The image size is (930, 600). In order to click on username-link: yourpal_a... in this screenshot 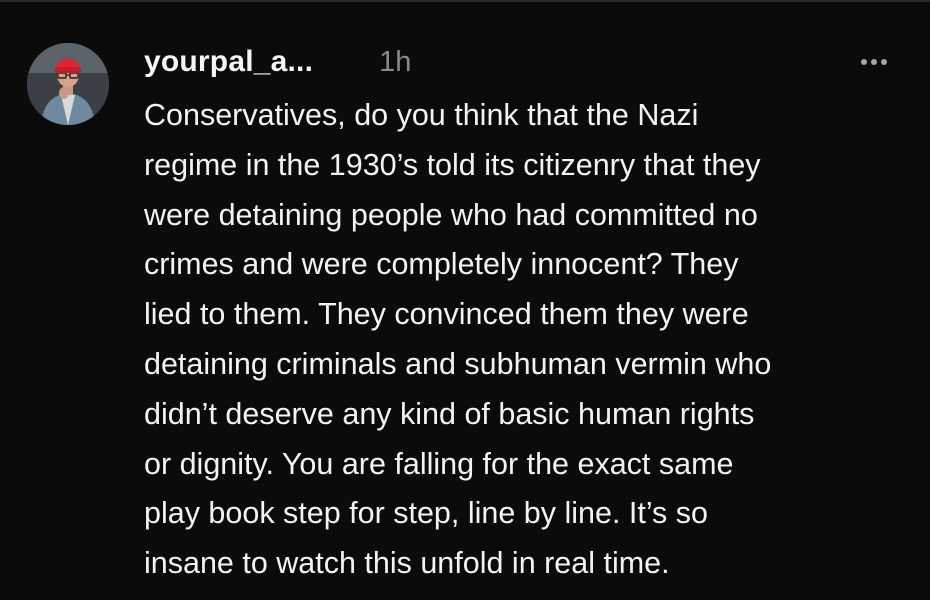, I will do `click(228, 62)`.